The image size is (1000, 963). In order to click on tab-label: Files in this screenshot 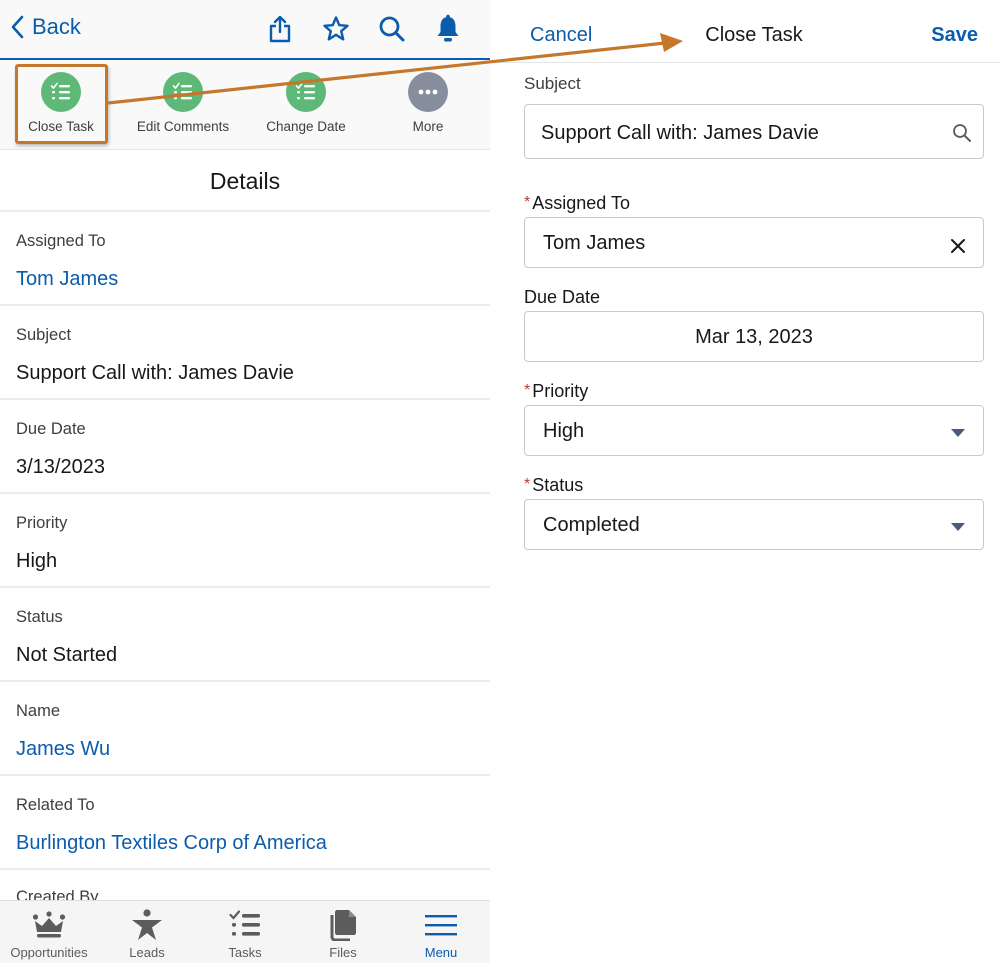, I will do `click(343, 952)`.